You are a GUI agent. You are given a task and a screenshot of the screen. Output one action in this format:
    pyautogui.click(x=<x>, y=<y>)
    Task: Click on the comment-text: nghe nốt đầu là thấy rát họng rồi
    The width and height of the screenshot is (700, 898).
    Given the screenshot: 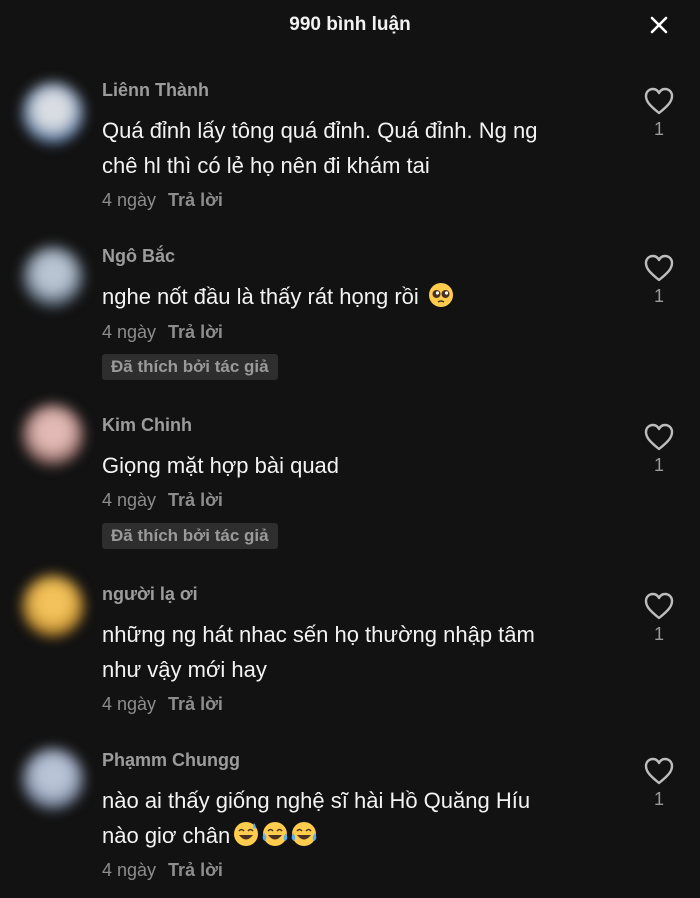 What is the action you would take?
    pyautogui.click(x=362, y=296)
    